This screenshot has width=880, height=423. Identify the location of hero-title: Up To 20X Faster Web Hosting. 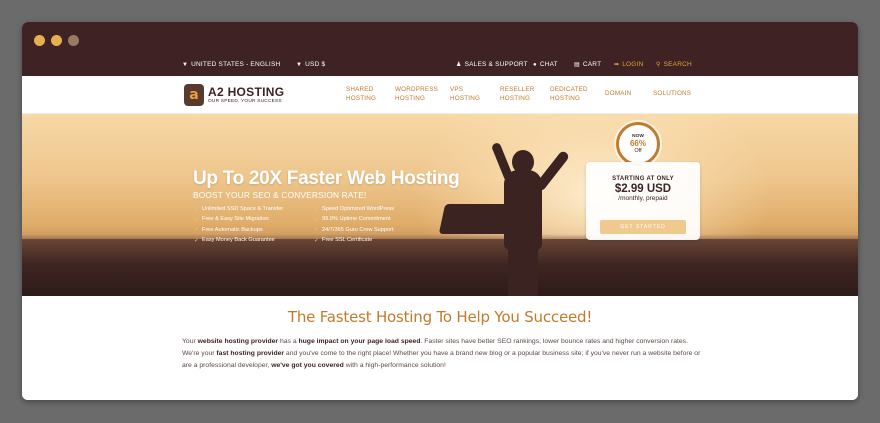
(326, 178).